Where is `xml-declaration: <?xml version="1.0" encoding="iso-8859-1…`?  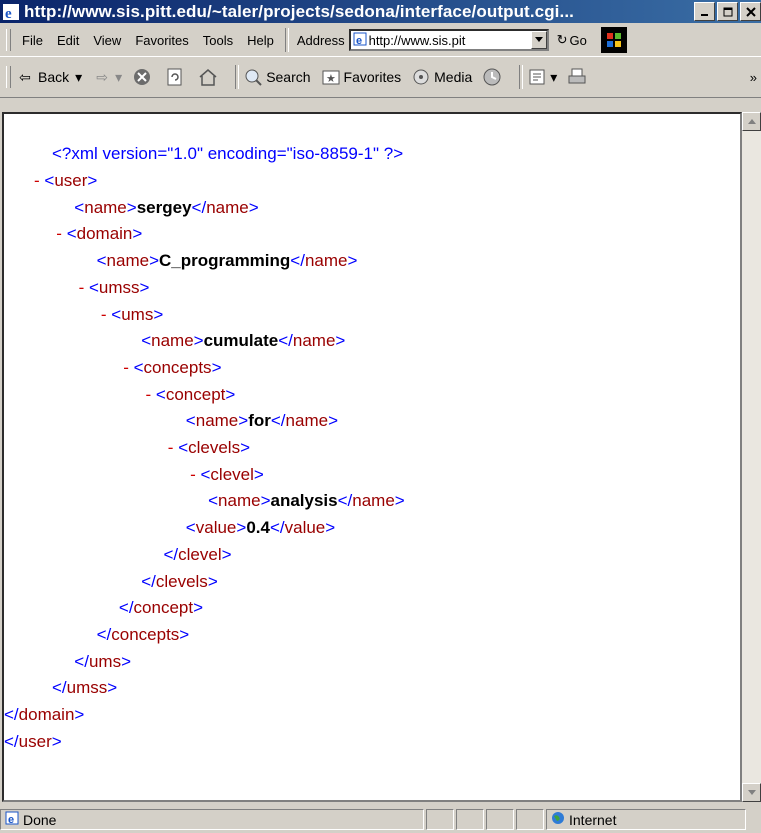
xml-declaration: <?xml version="1.0" encoding="iso-8859-1… is located at coordinates (227, 154).